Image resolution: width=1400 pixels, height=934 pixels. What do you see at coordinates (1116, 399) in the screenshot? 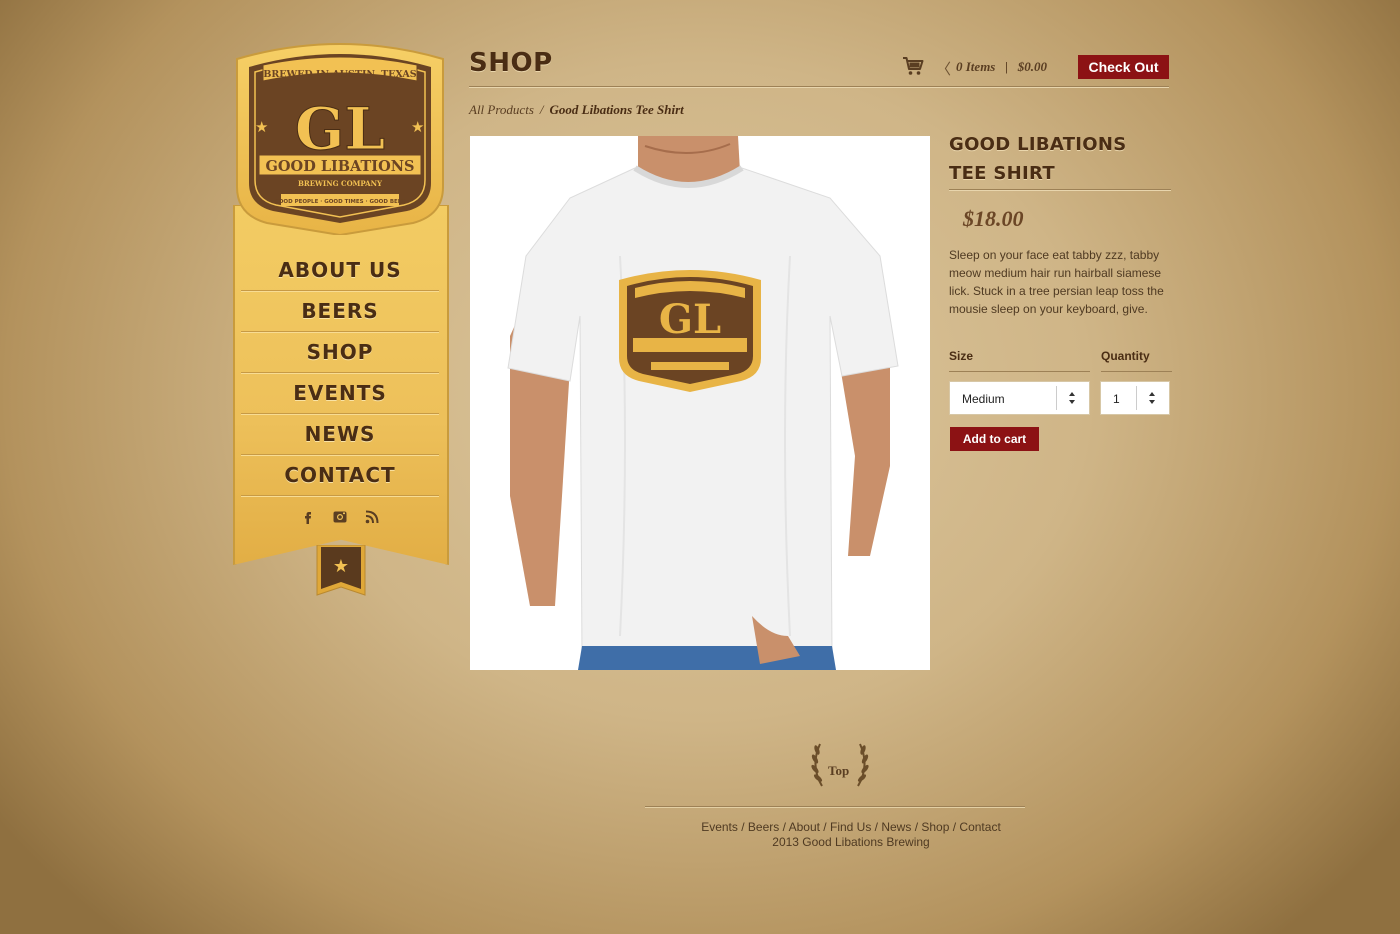
I see `quantity-select-value: 1` at bounding box center [1116, 399].